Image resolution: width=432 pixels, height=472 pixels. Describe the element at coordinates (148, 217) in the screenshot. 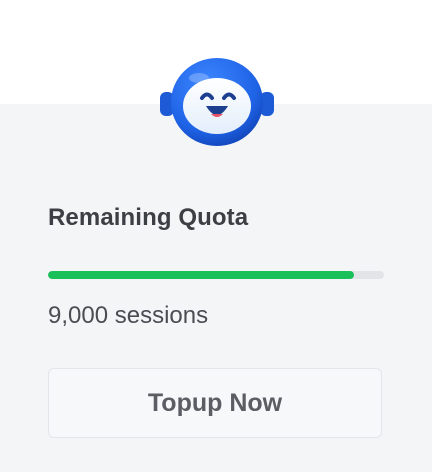

I see `remaining-quota-title: Remaining Quota` at that location.